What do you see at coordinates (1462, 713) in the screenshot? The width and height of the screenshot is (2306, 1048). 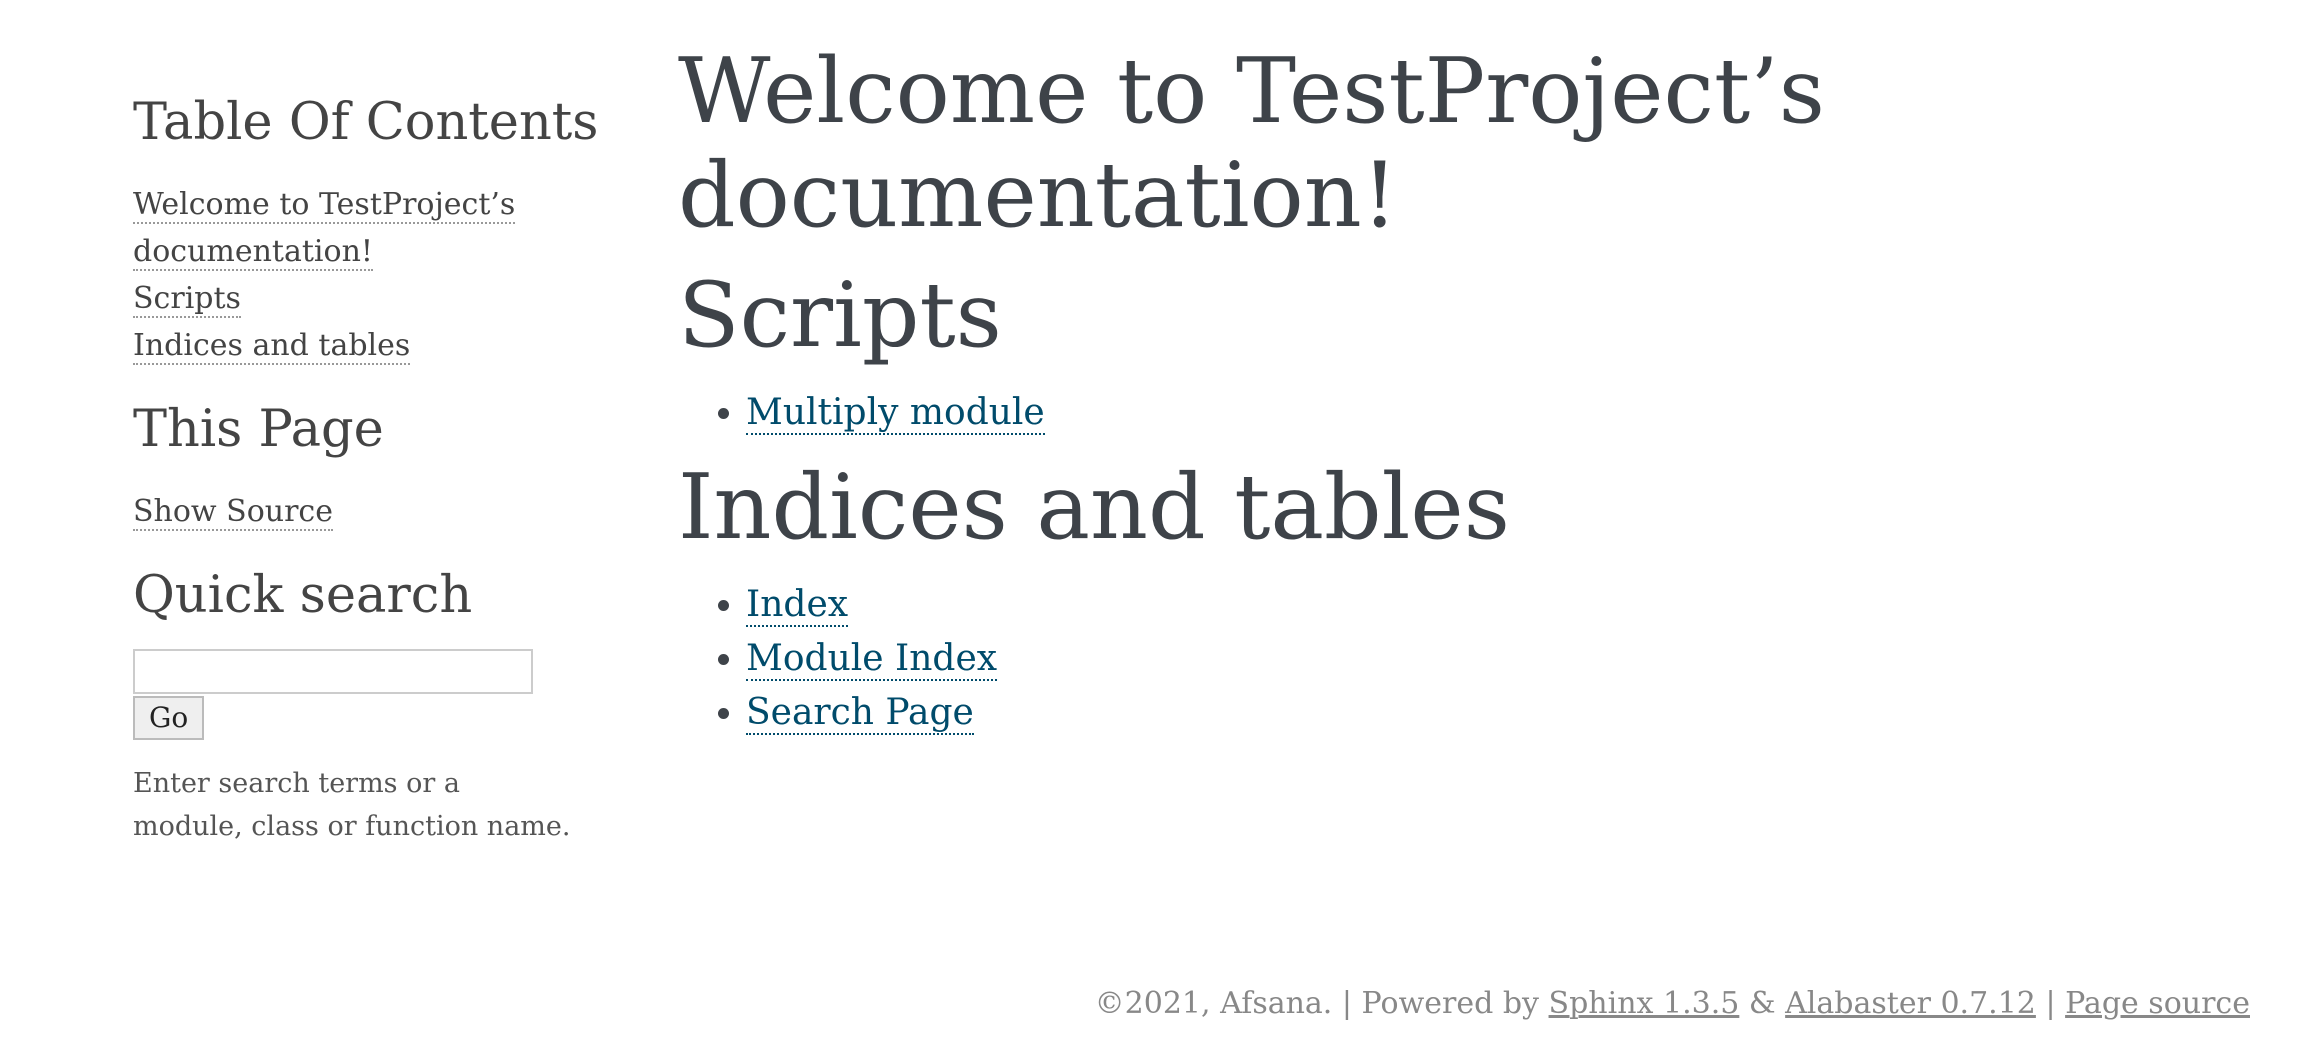 I see `list-item: Search Page` at bounding box center [1462, 713].